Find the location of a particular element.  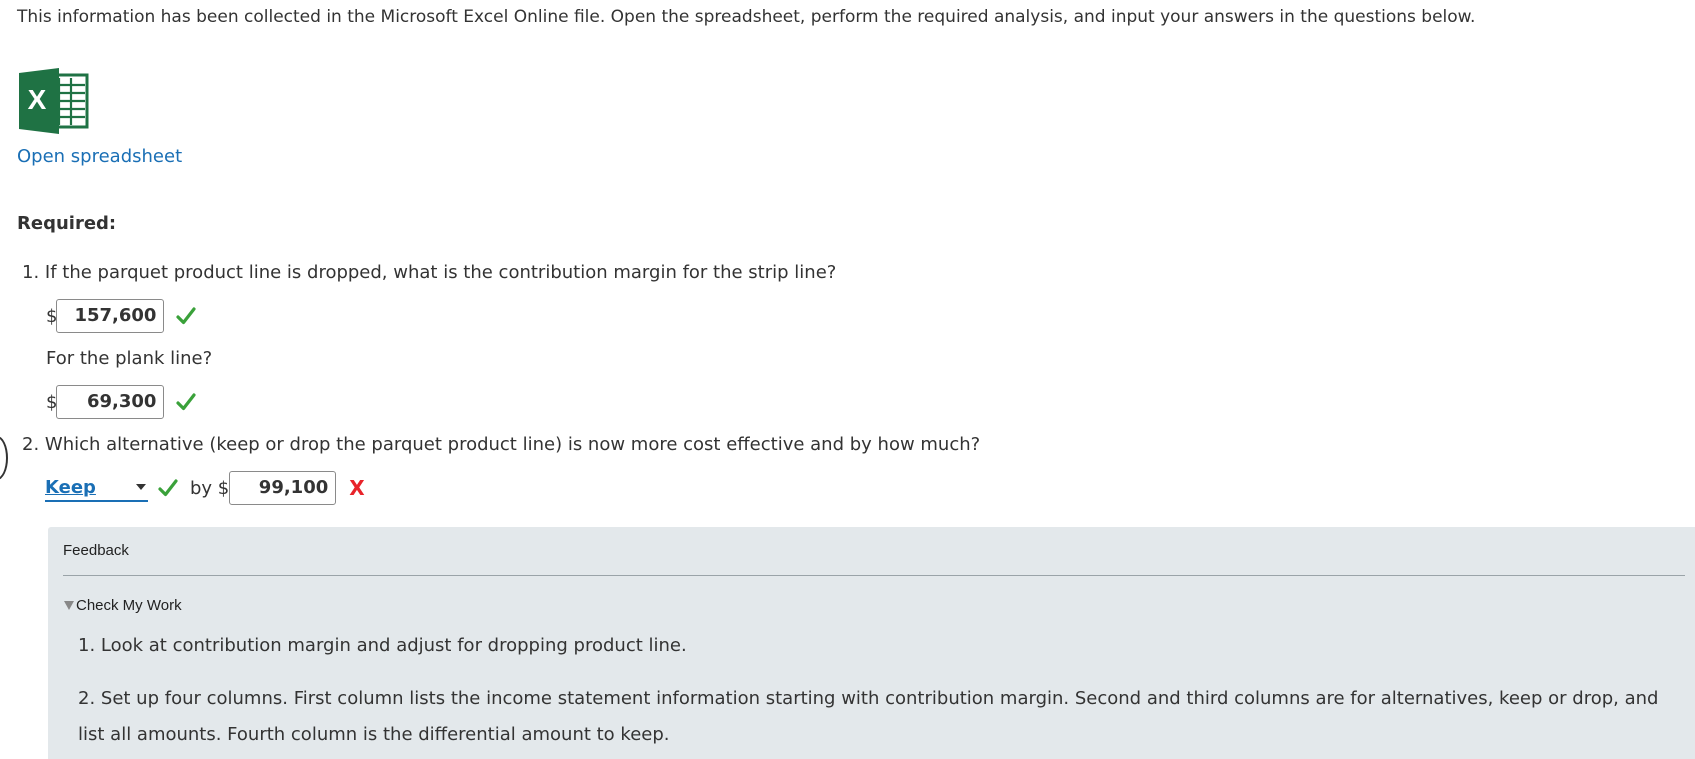

strip-line-margin-input: 157,600 is located at coordinates (110, 316).